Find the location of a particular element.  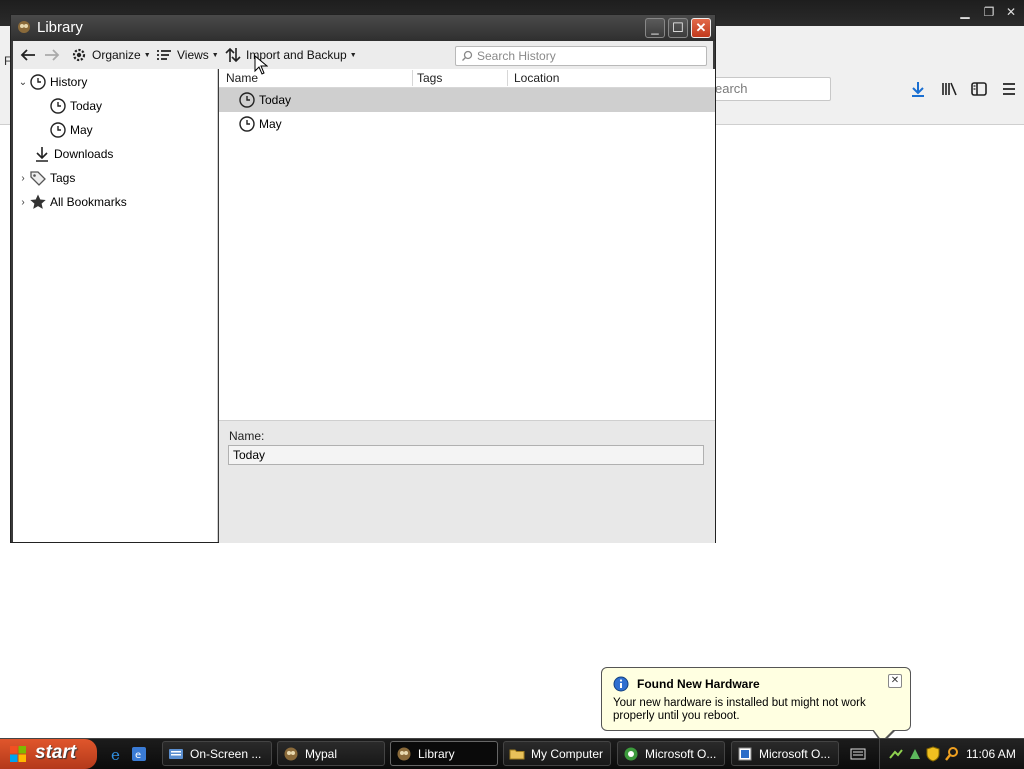

taskbar-item-mypal: Mypal is located at coordinates (331, 753).